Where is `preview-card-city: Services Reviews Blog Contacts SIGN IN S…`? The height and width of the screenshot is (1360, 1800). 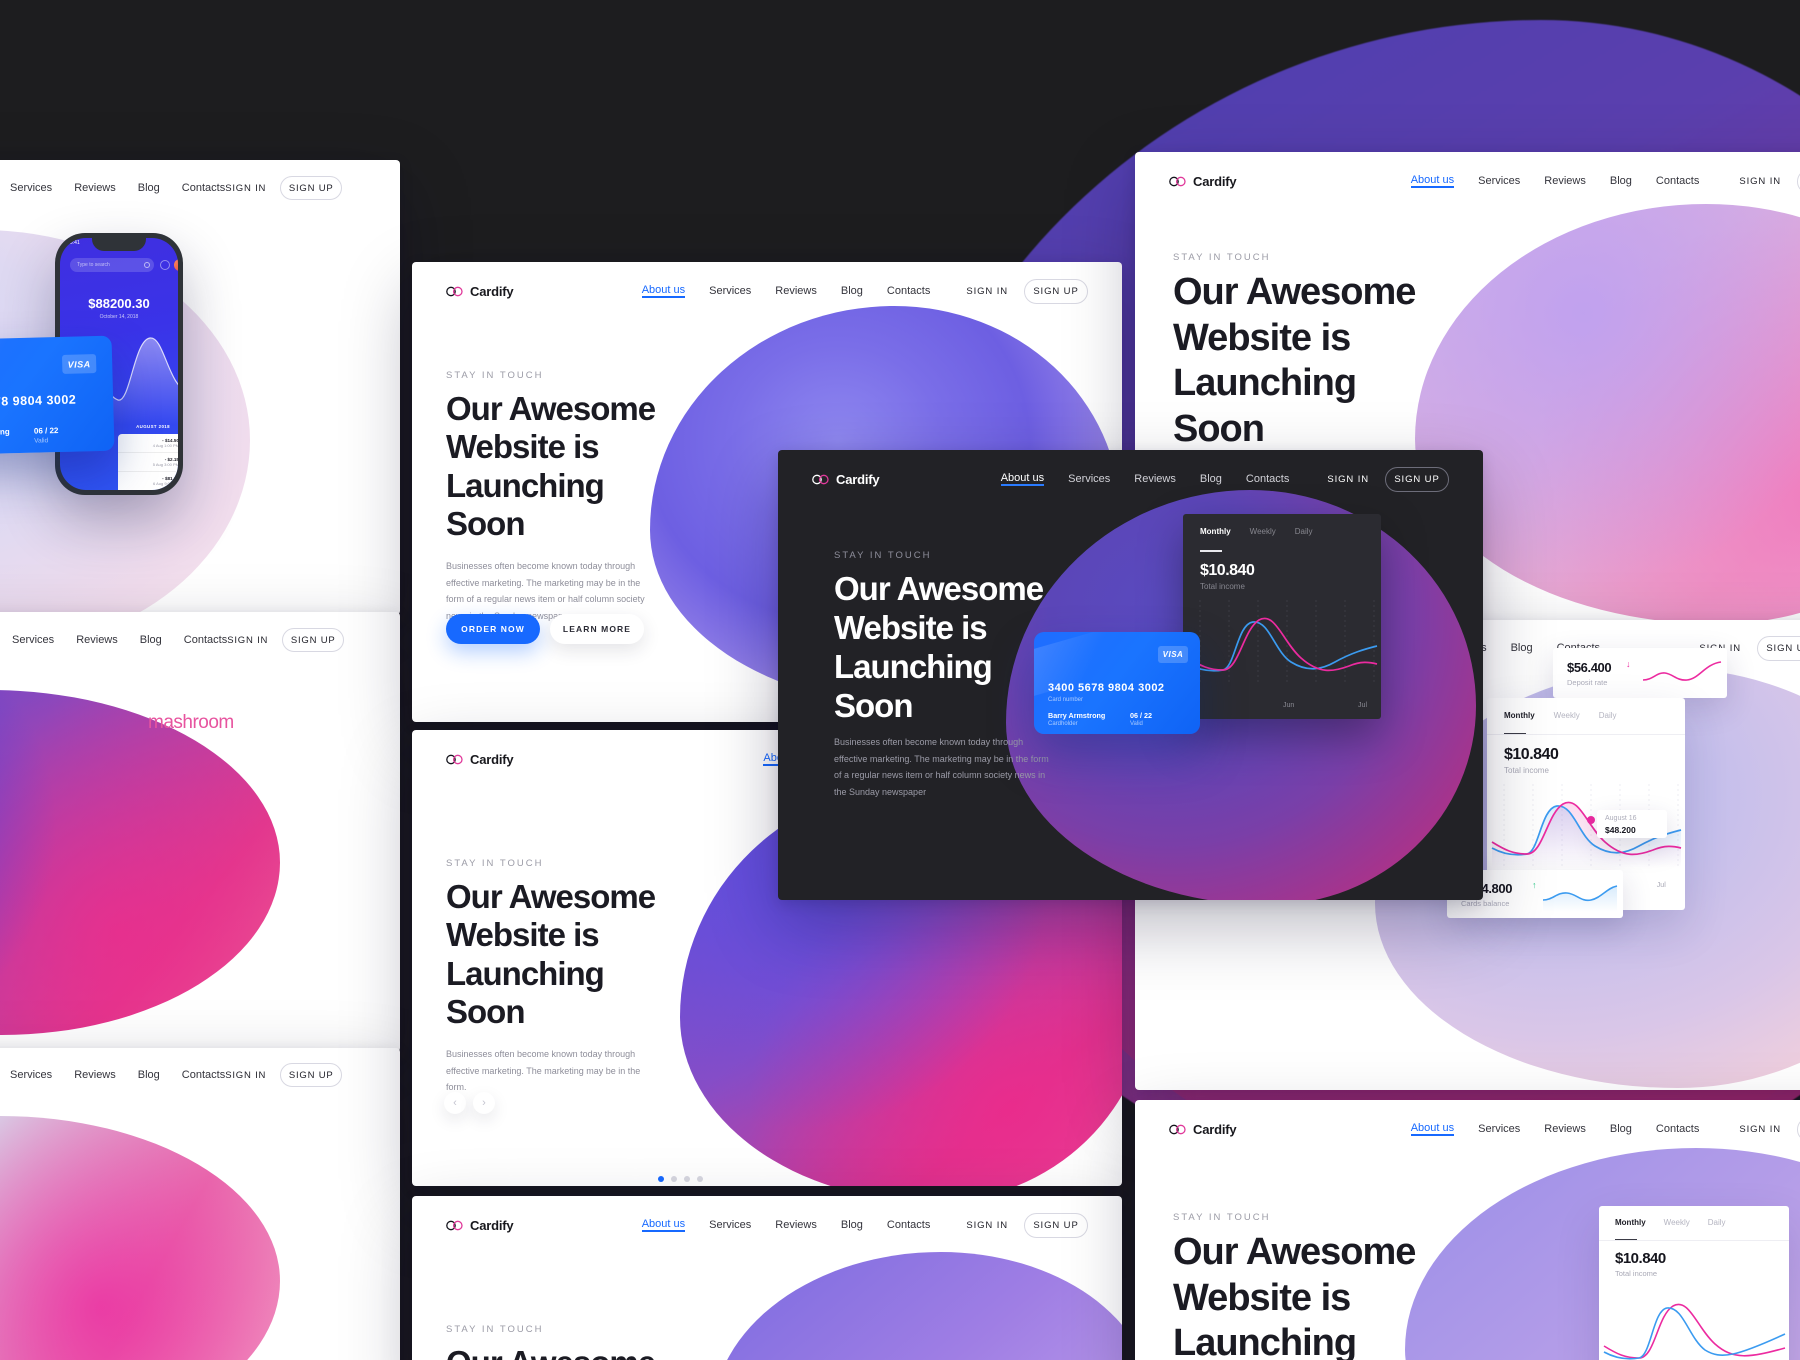
preview-card-city: Services Reviews Blog Contacts SIGN IN S… is located at coordinates (200, 1204).